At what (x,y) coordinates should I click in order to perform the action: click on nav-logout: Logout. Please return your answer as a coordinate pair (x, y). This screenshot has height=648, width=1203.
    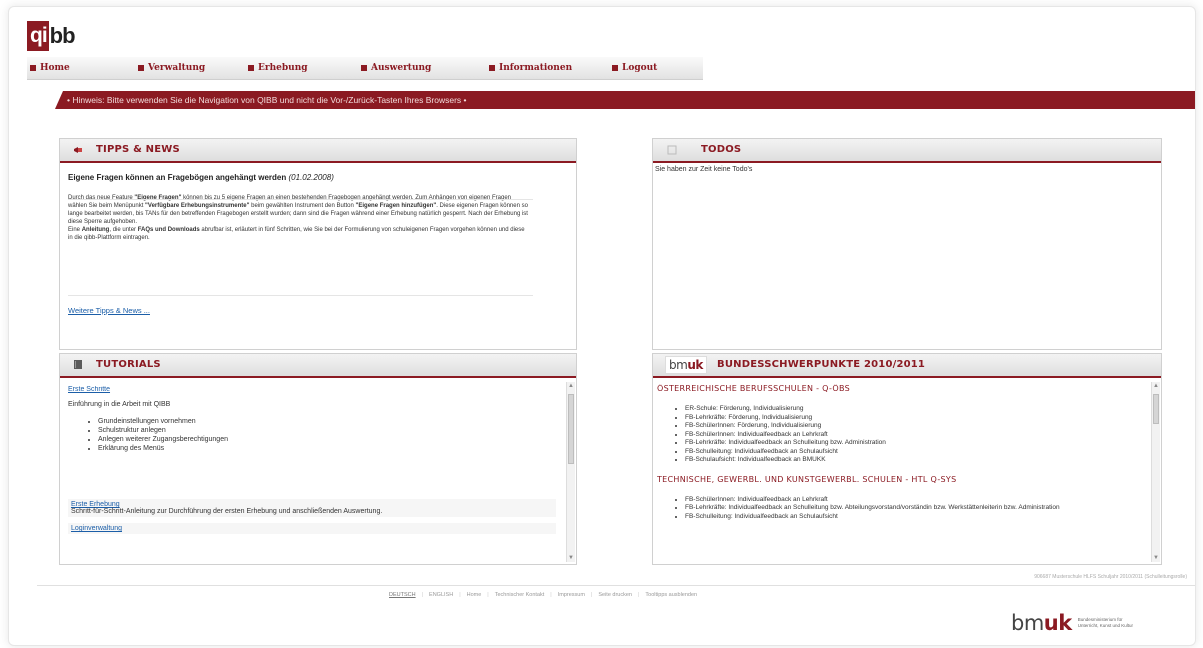
    Looking at the image, I should click on (650, 68).